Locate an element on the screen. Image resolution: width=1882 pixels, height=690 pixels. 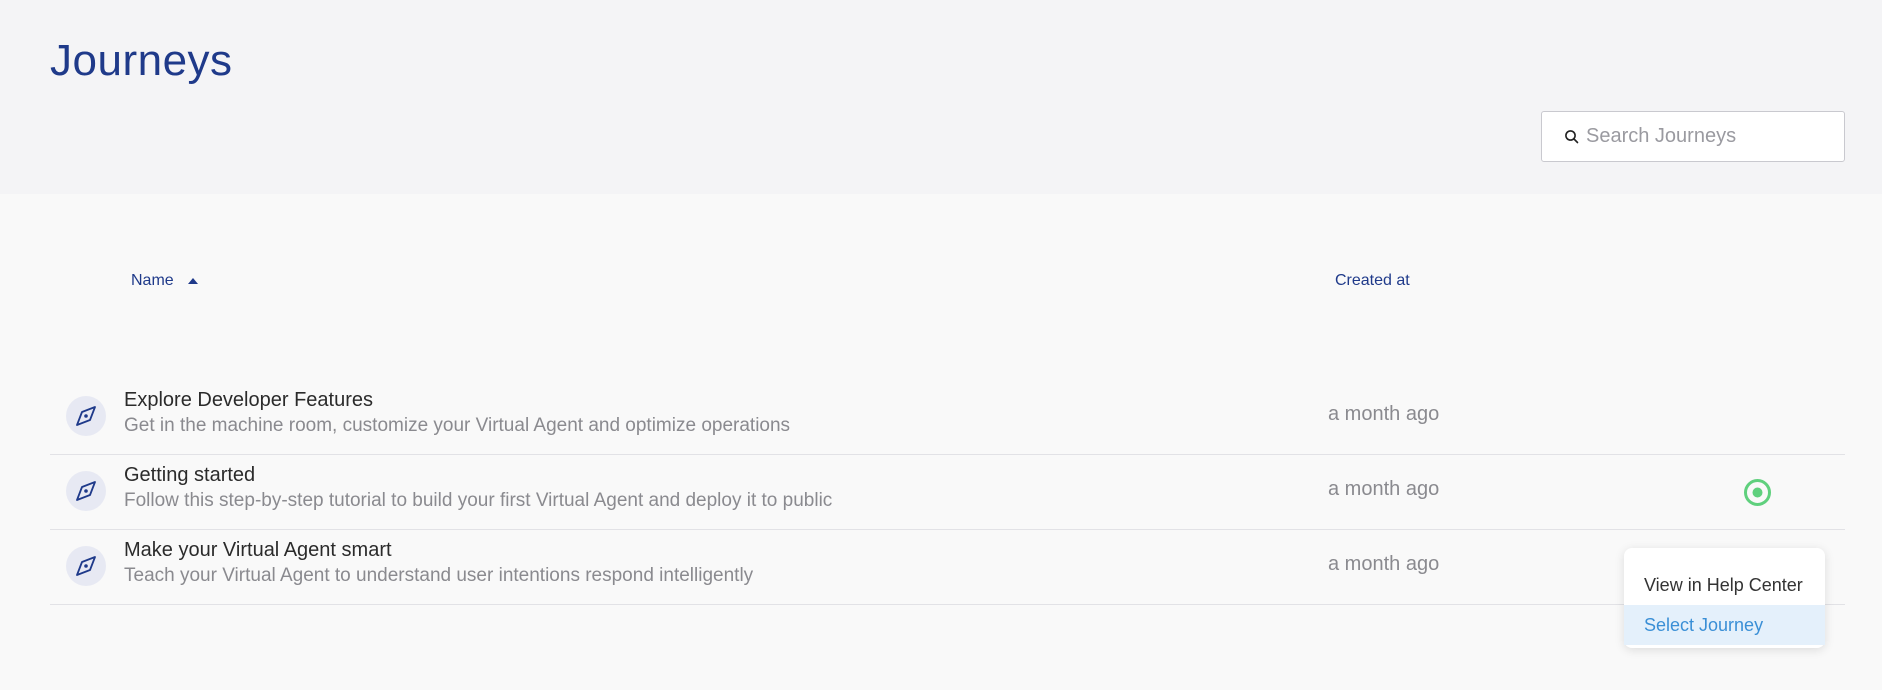
page-title: Journeys is located at coordinates (141, 60).